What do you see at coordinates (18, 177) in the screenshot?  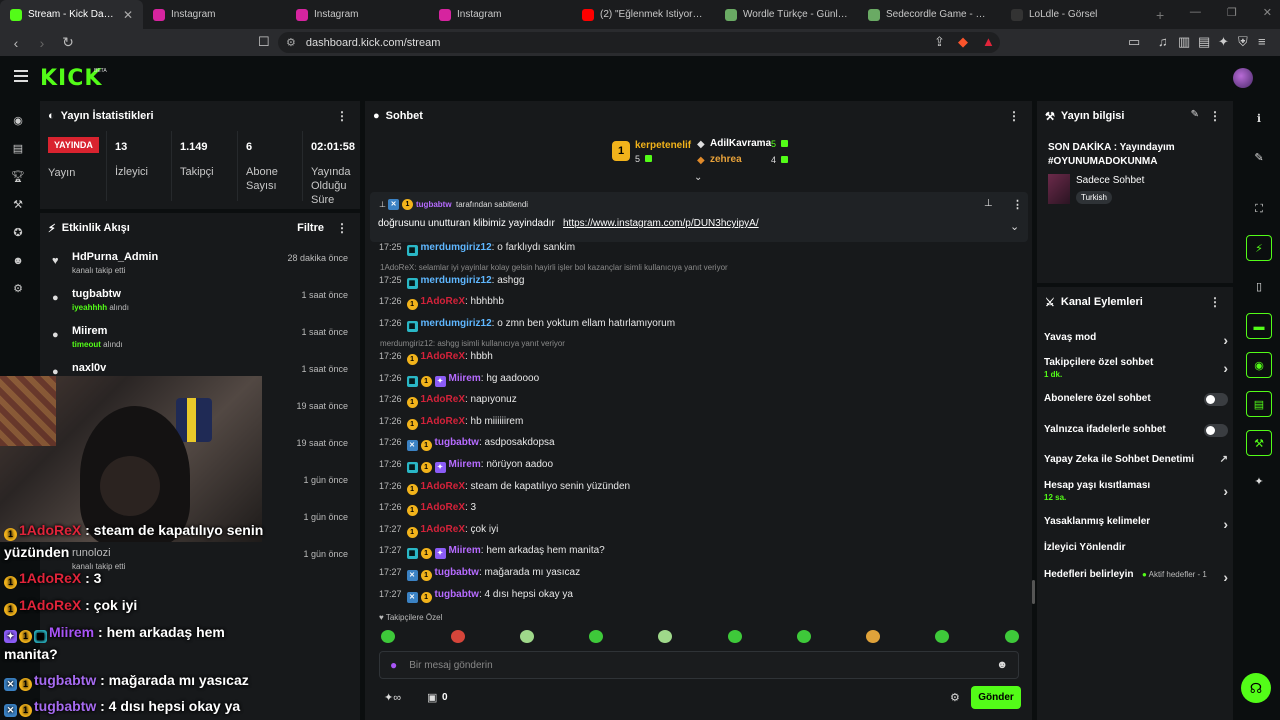 I see `trophy-icon: 🏆︎` at bounding box center [18, 177].